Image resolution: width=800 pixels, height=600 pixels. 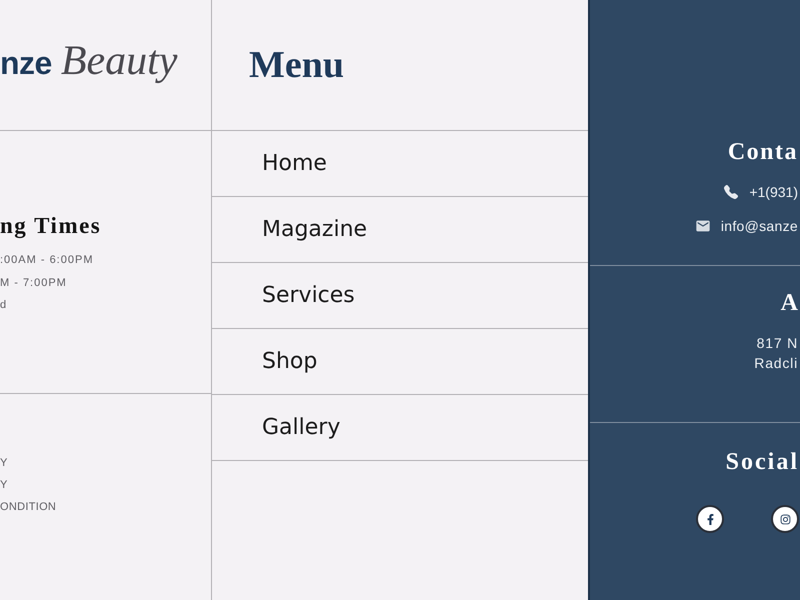 What do you see at coordinates (119, 61) in the screenshot?
I see `logo-script-text: Beauty` at bounding box center [119, 61].